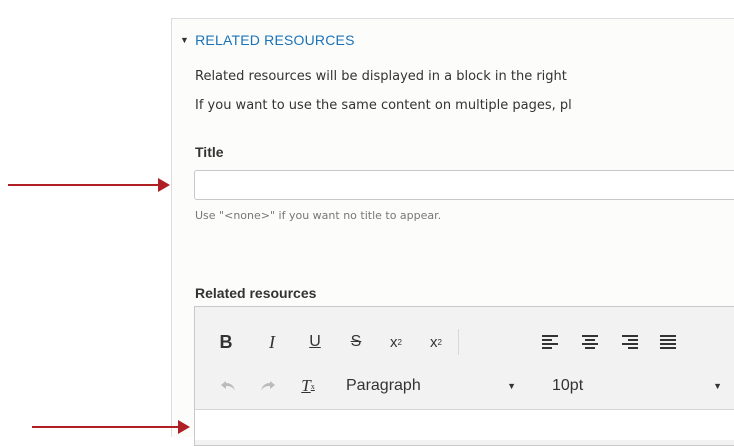 The image size is (734, 446). What do you see at coordinates (256, 293) in the screenshot?
I see `related-resources-label: Related resources` at bounding box center [256, 293].